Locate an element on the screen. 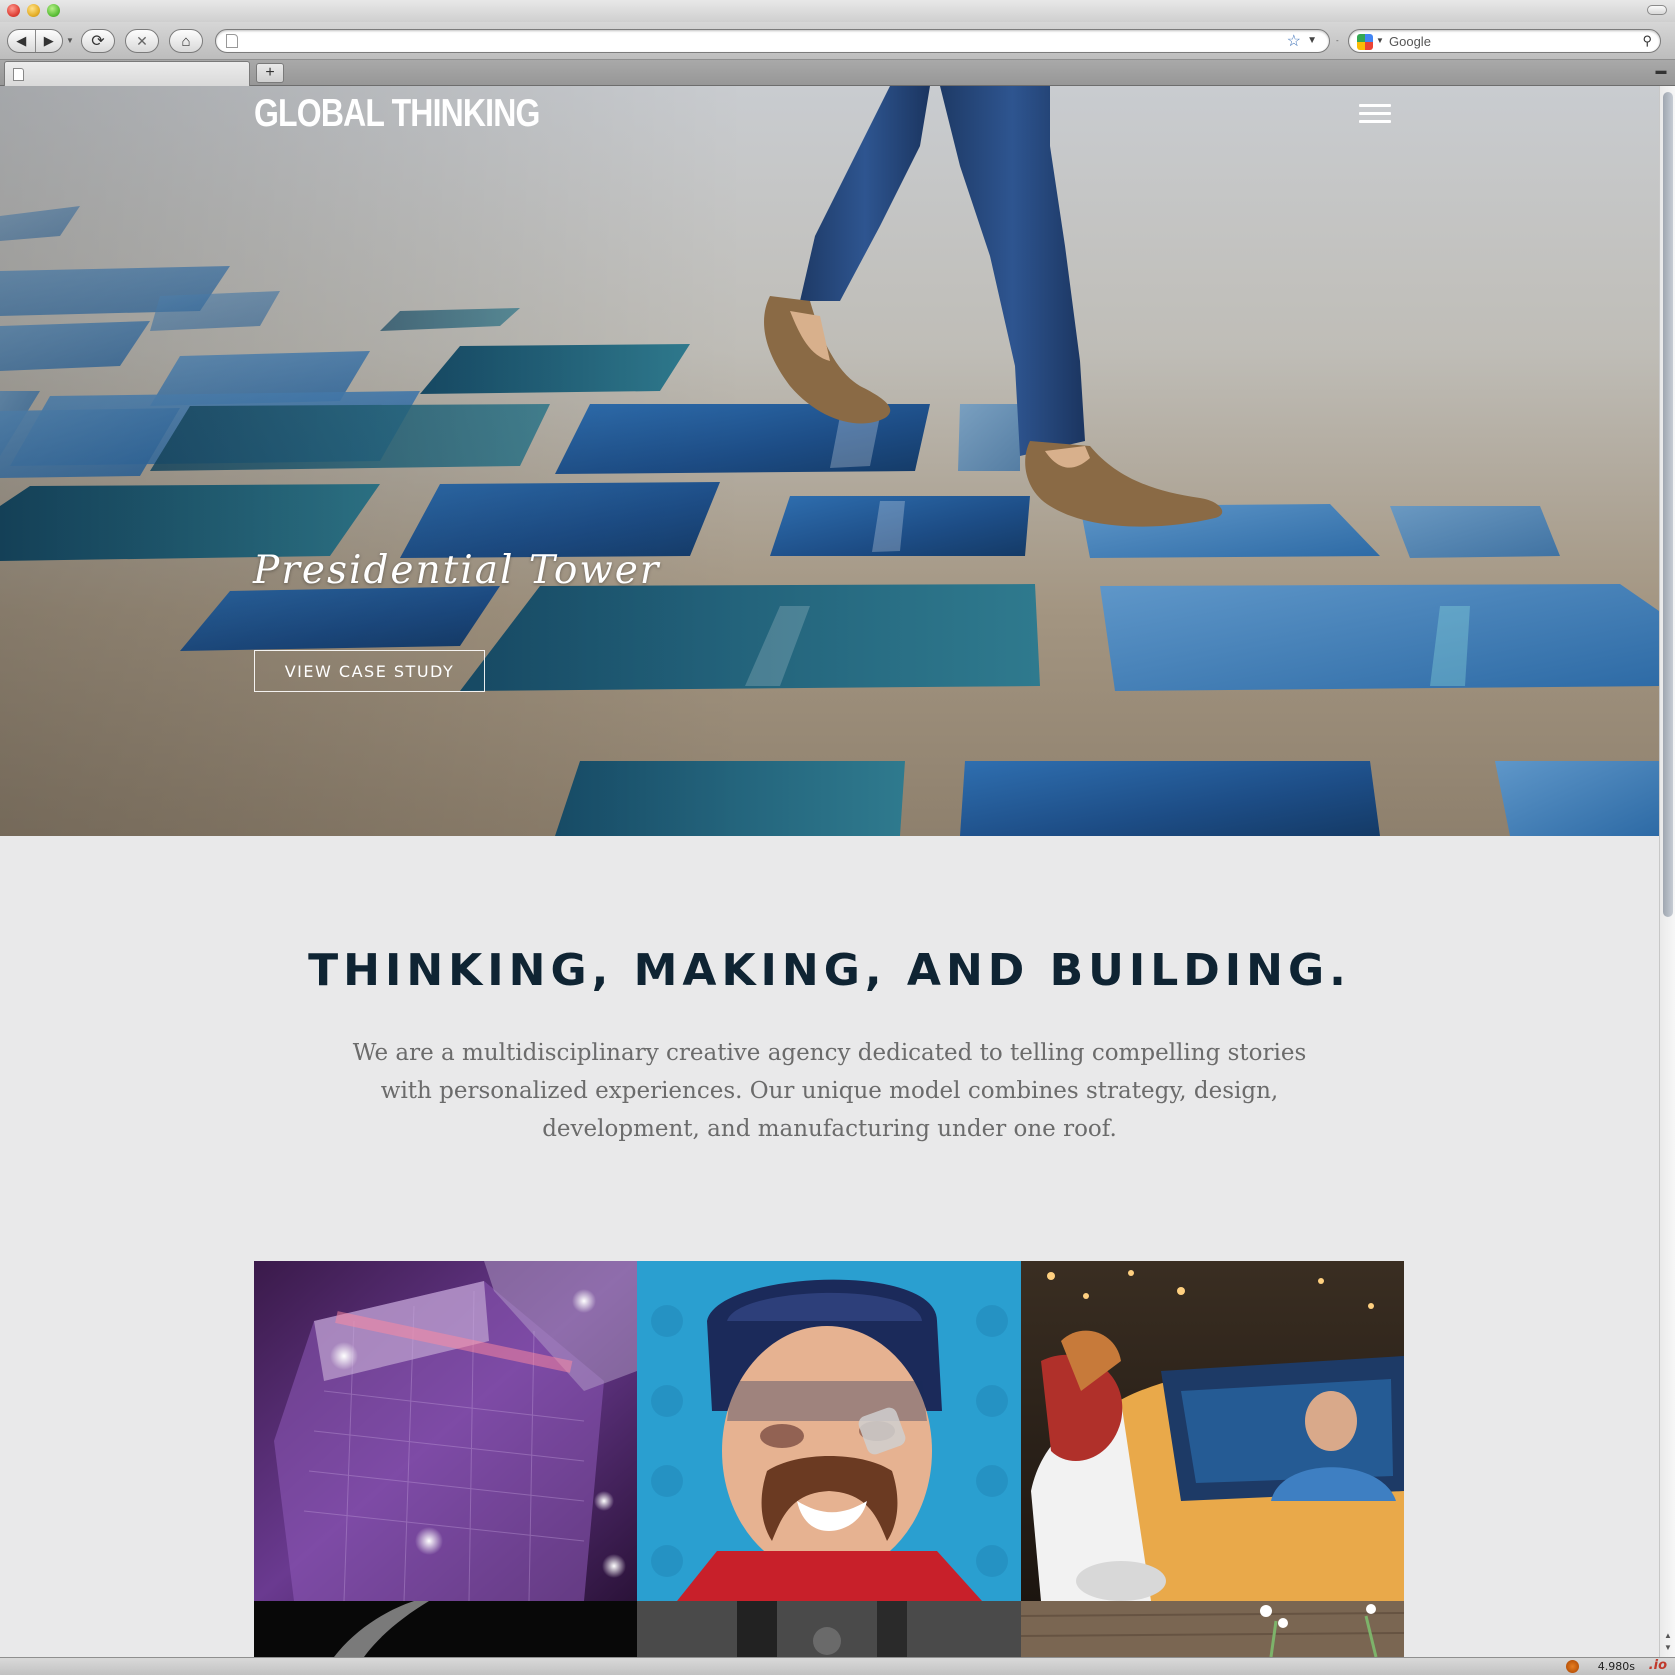  hamburger-icon is located at coordinates (1375, 116).